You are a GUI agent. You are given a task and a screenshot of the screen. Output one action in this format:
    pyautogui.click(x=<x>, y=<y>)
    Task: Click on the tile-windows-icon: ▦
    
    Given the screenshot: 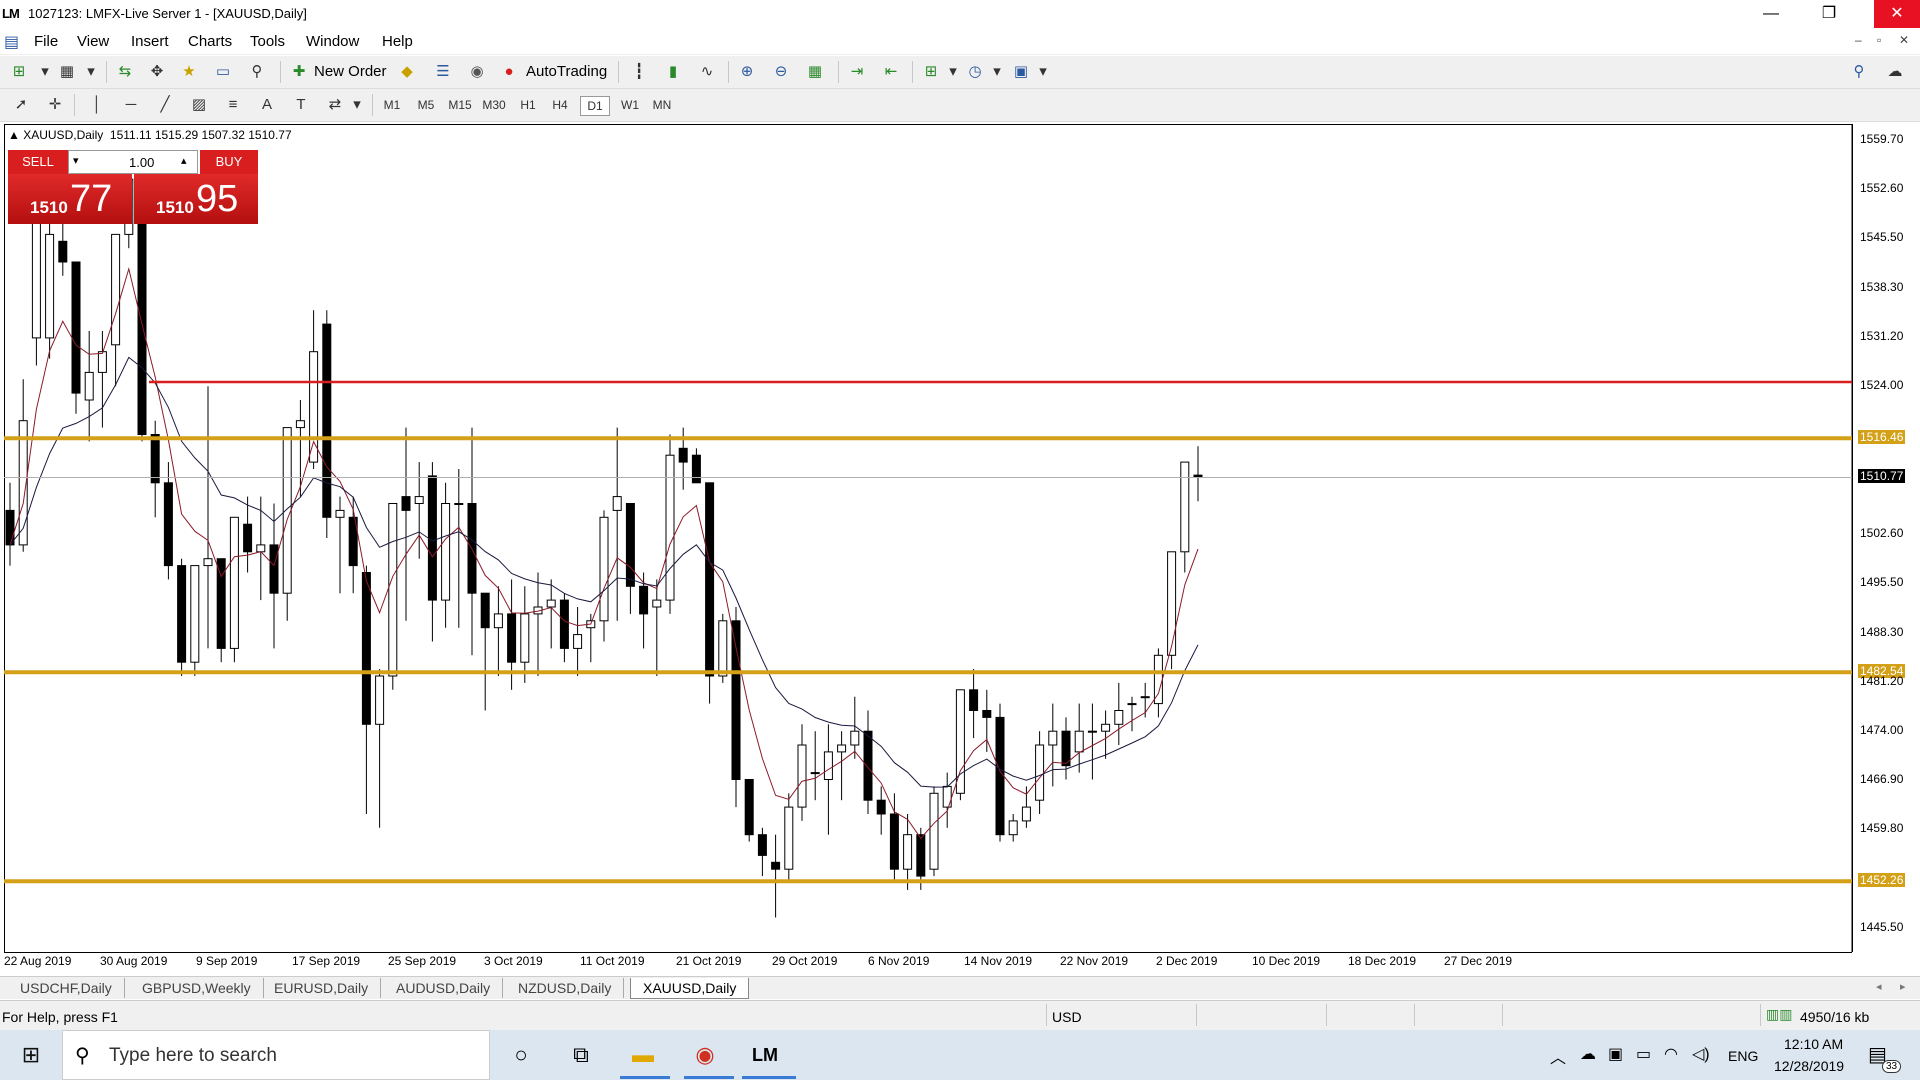 What is the action you would take?
    pyautogui.click(x=815, y=72)
    